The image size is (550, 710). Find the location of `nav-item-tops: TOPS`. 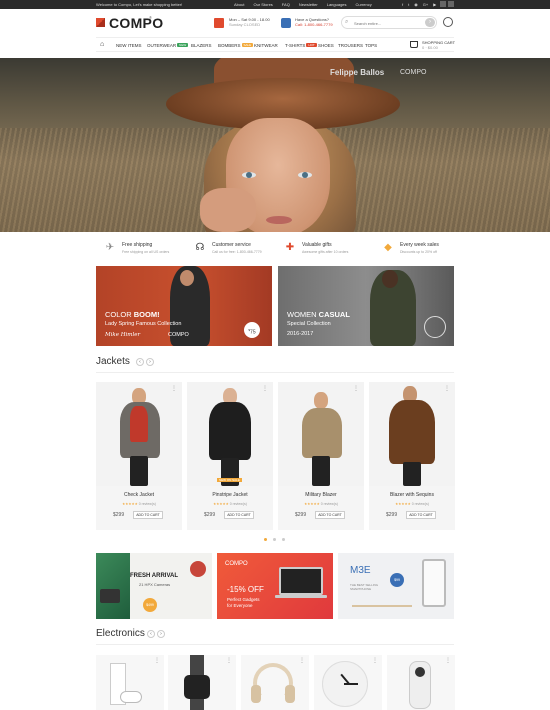

nav-item-tops: TOPS is located at coordinates (371, 45).